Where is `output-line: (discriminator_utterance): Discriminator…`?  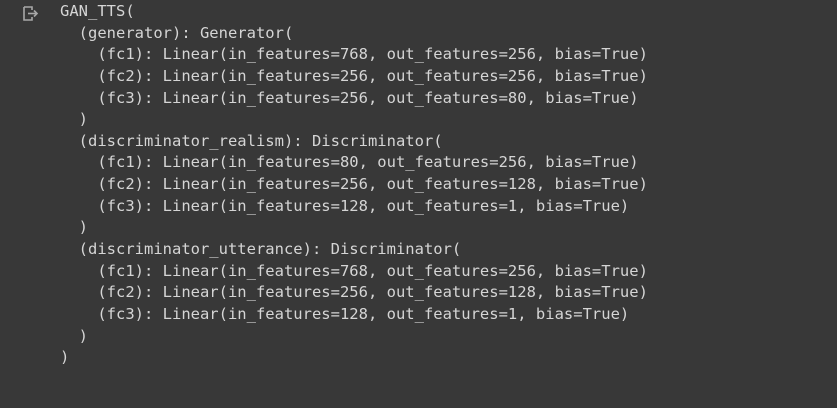 output-line: (discriminator_utterance): Discriminator… is located at coordinates (261, 249).